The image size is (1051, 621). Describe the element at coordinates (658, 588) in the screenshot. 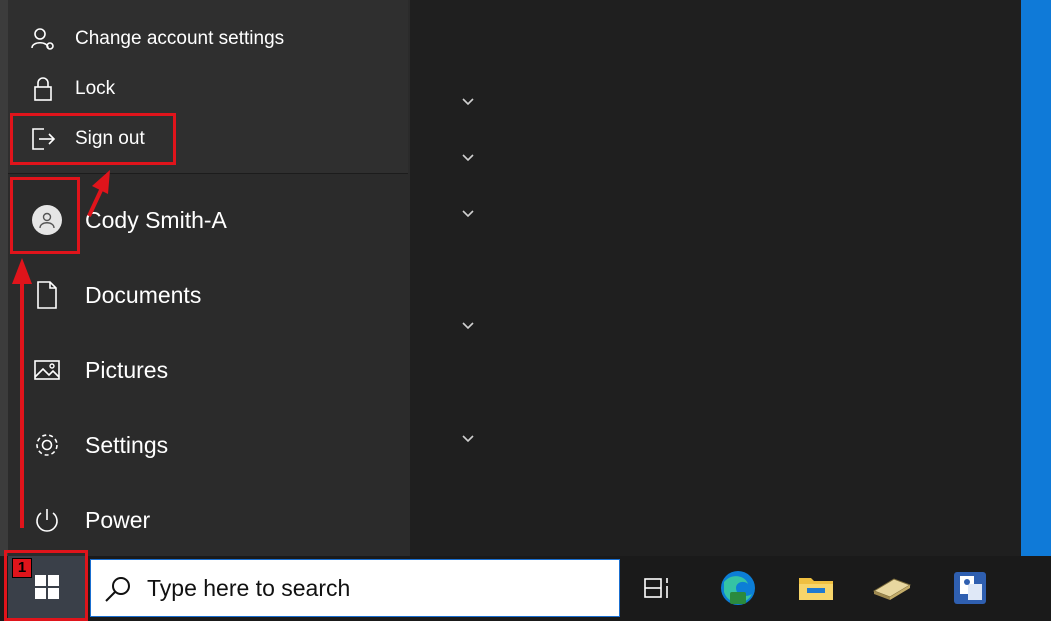

I see `task-view-icon` at that location.